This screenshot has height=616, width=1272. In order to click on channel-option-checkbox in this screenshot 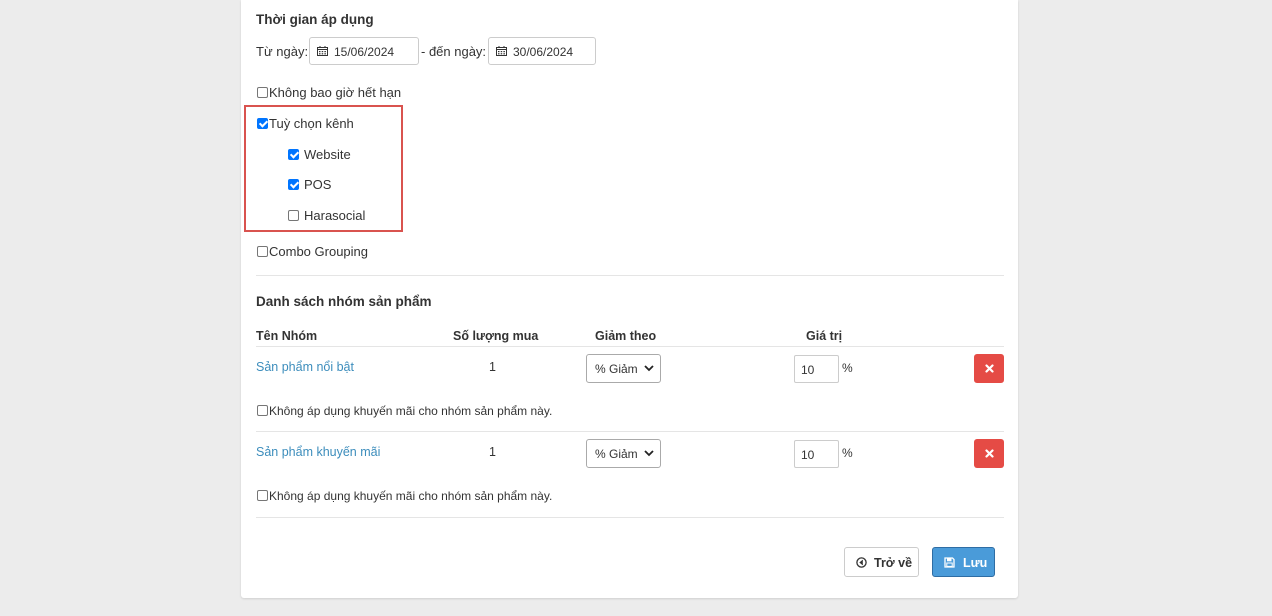, I will do `click(262, 123)`.